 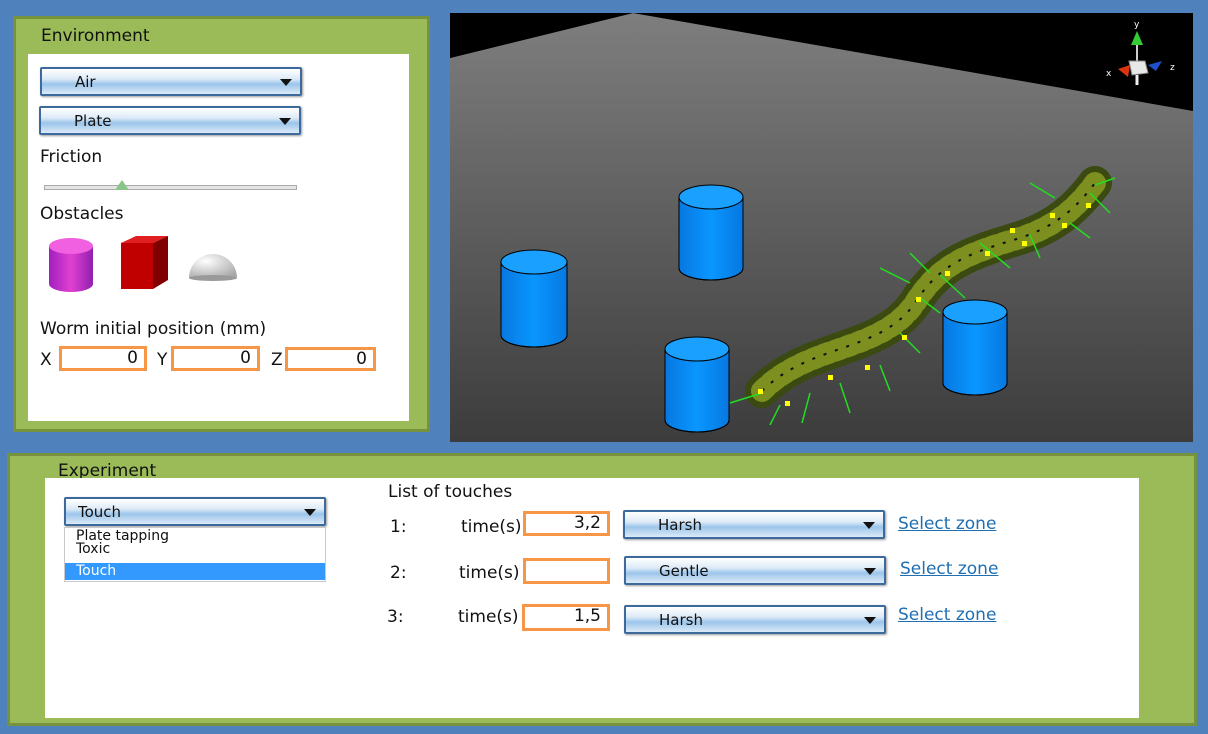 What do you see at coordinates (153, 329) in the screenshot?
I see `position-label: Worm initial position (mm)` at bounding box center [153, 329].